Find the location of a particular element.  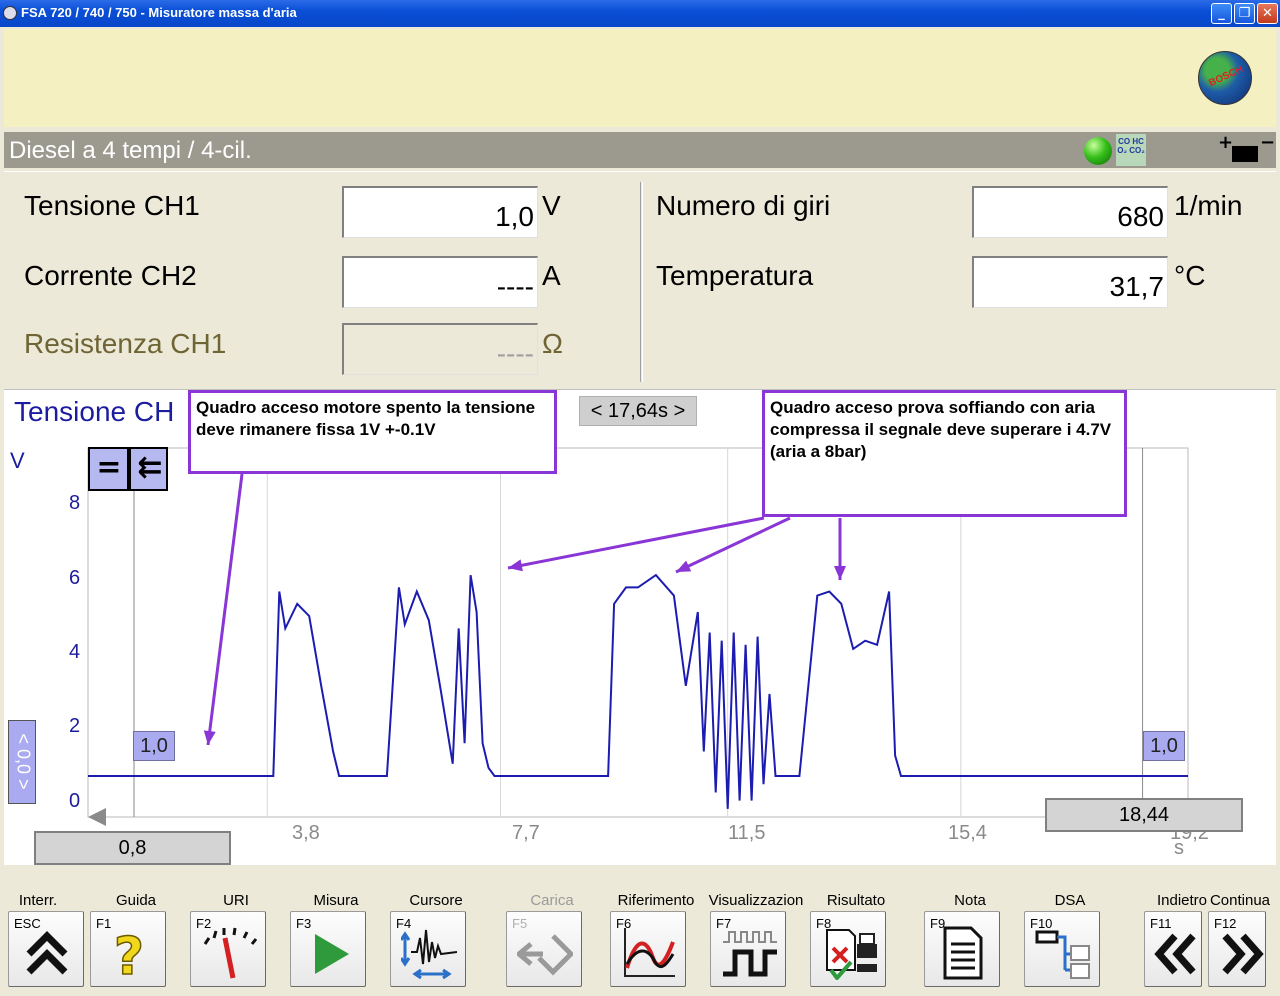

fkey-caption: DSA is located at coordinates (1070, 900).